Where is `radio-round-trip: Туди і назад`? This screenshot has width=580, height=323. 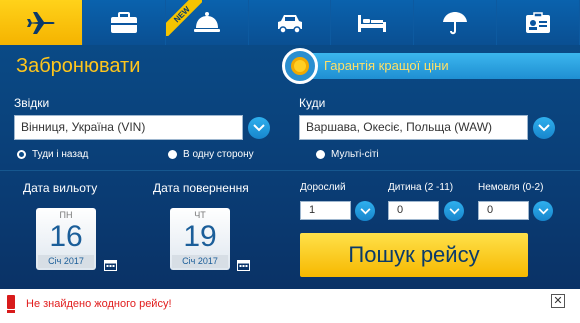
radio-round-trip: Туди і назад is located at coordinates (52, 154).